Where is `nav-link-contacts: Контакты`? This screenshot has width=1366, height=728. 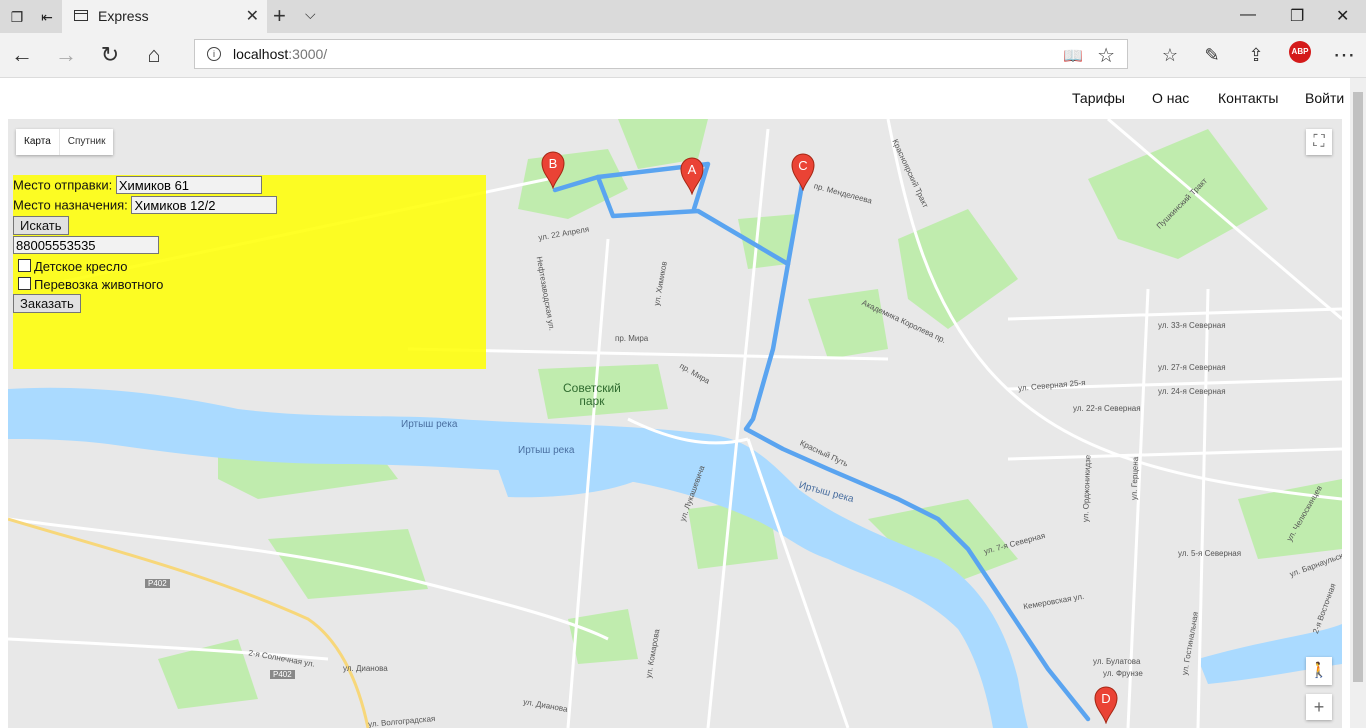 nav-link-contacts: Контакты is located at coordinates (1248, 98).